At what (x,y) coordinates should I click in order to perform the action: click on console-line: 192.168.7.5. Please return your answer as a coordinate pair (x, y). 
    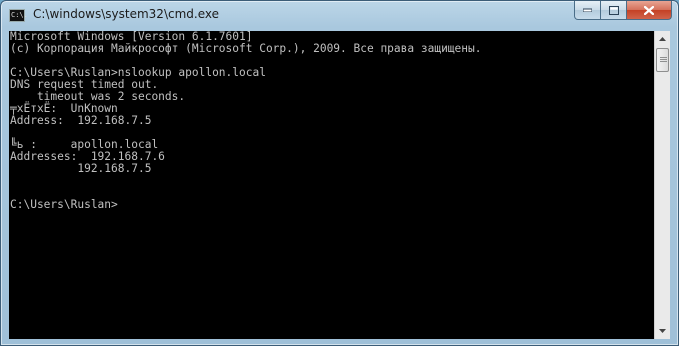
    Looking at the image, I should click on (81, 168).